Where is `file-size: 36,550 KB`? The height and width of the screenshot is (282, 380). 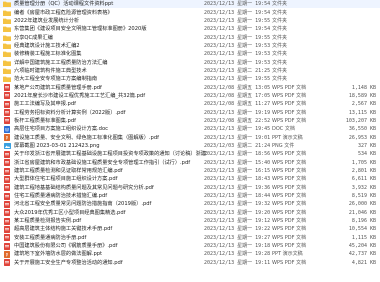 file-size: 36,550 KB is located at coordinates (362, 129).